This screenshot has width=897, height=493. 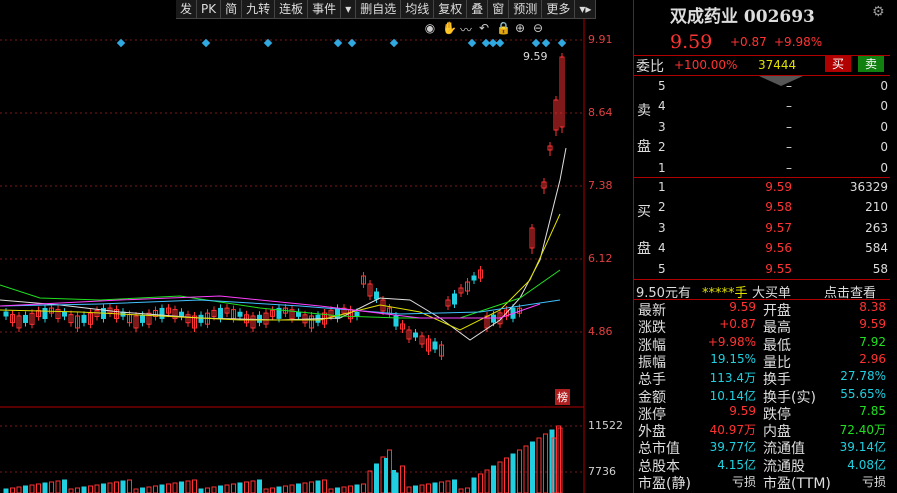 What do you see at coordinates (662, 268) in the screenshot?
I see `book-lvl: 5` at bounding box center [662, 268].